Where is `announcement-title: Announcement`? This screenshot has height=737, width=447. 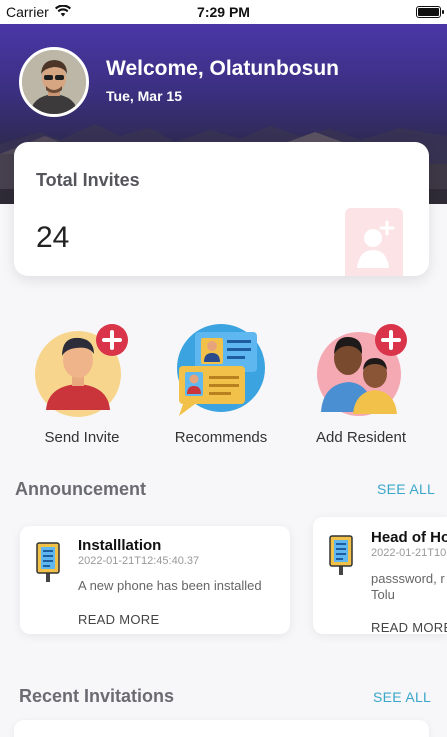
announcement-title: Announcement is located at coordinates (81, 489).